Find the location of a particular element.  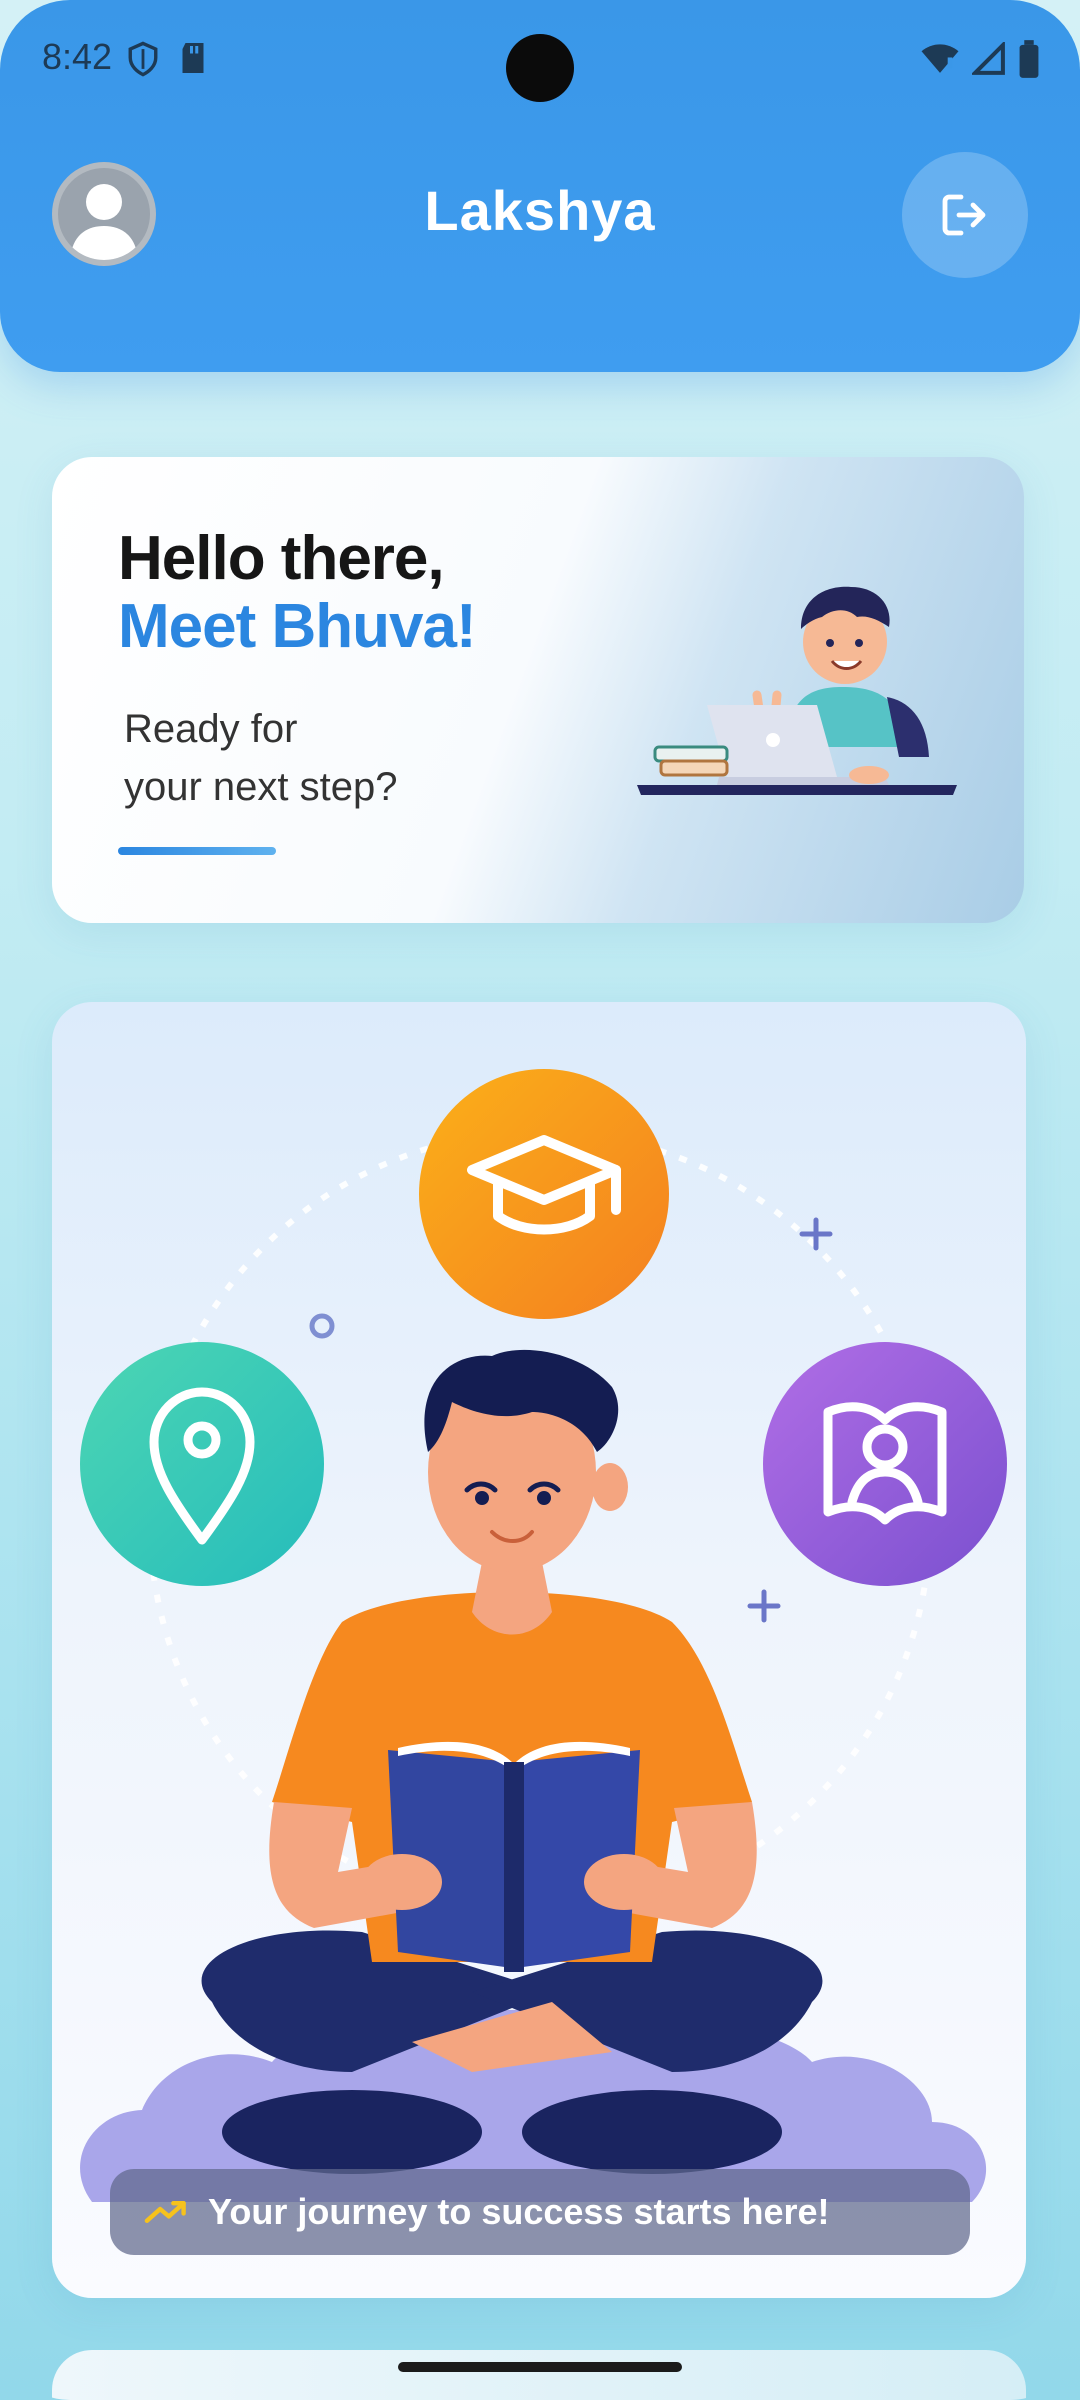

status-bar: 8:42 is located at coordinates (540, 60).